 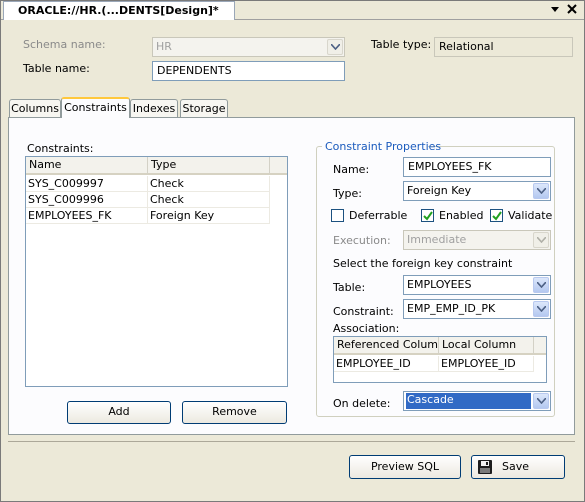 What do you see at coordinates (530, 215) in the screenshot?
I see `validate-label: Validate` at bounding box center [530, 215].